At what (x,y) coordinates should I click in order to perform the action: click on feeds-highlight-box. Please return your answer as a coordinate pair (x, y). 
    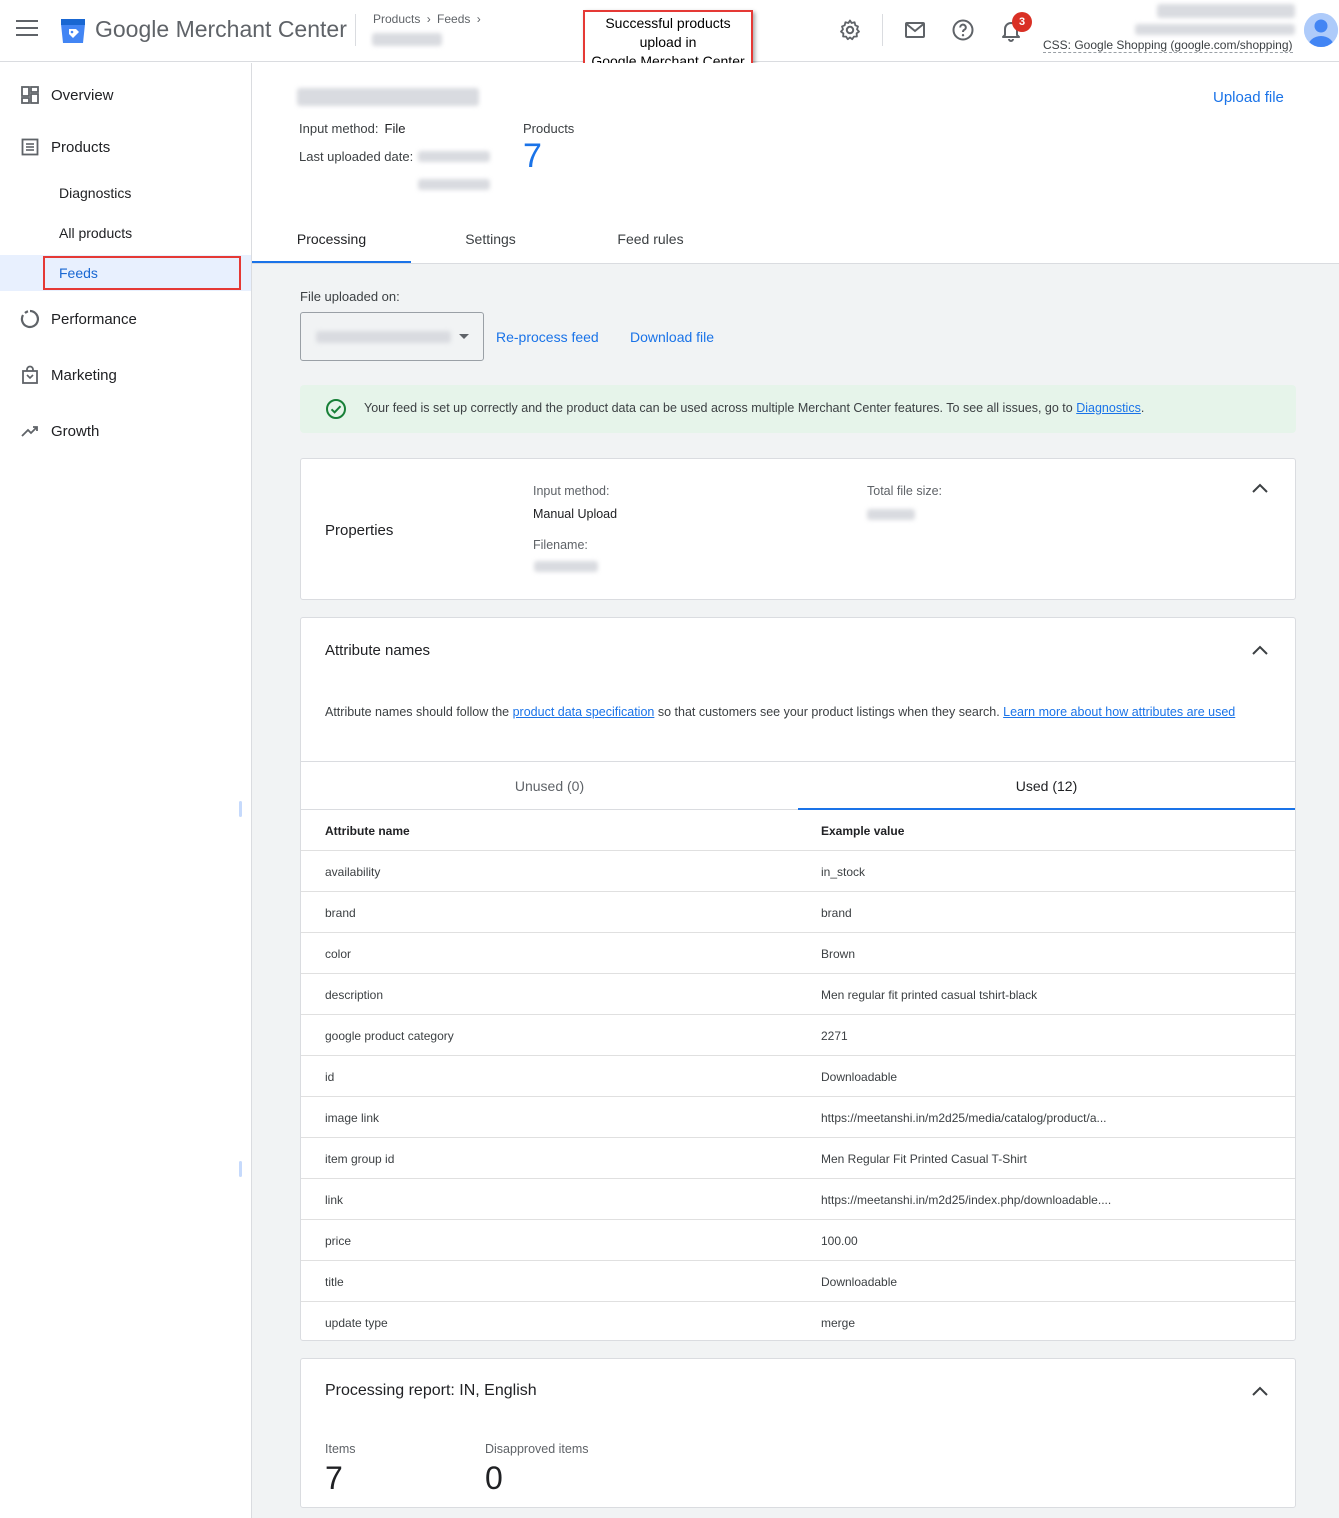
    Looking at the image, I should click on (142, 273).